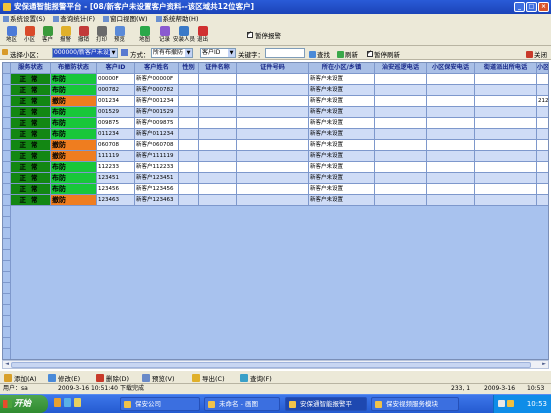  What do you see at coordinates (157, 68) in the screenshot?
I see `col-customer-name: 客户姓名` at bounding box center [157, 68].